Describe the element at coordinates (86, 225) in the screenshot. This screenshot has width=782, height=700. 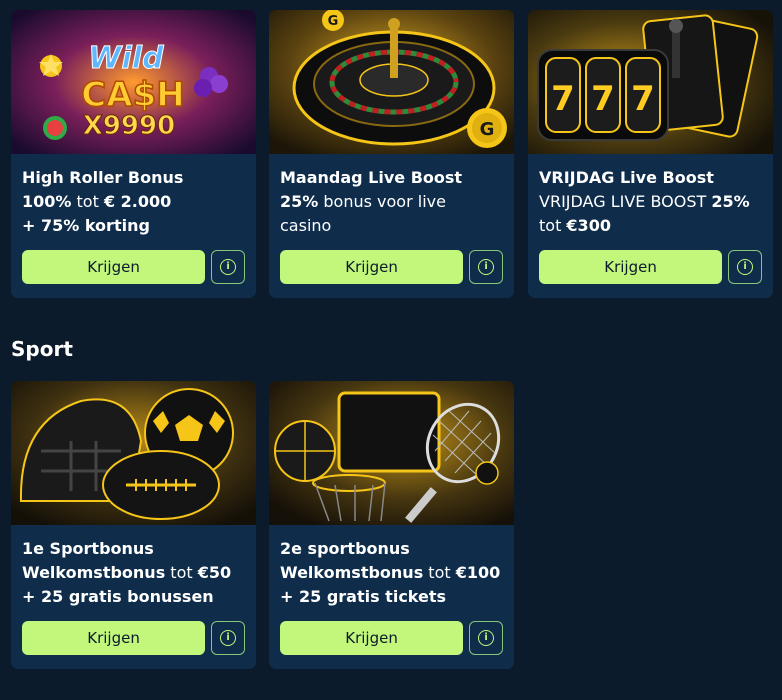
I see `description-segment: + 75% korting` at that location.